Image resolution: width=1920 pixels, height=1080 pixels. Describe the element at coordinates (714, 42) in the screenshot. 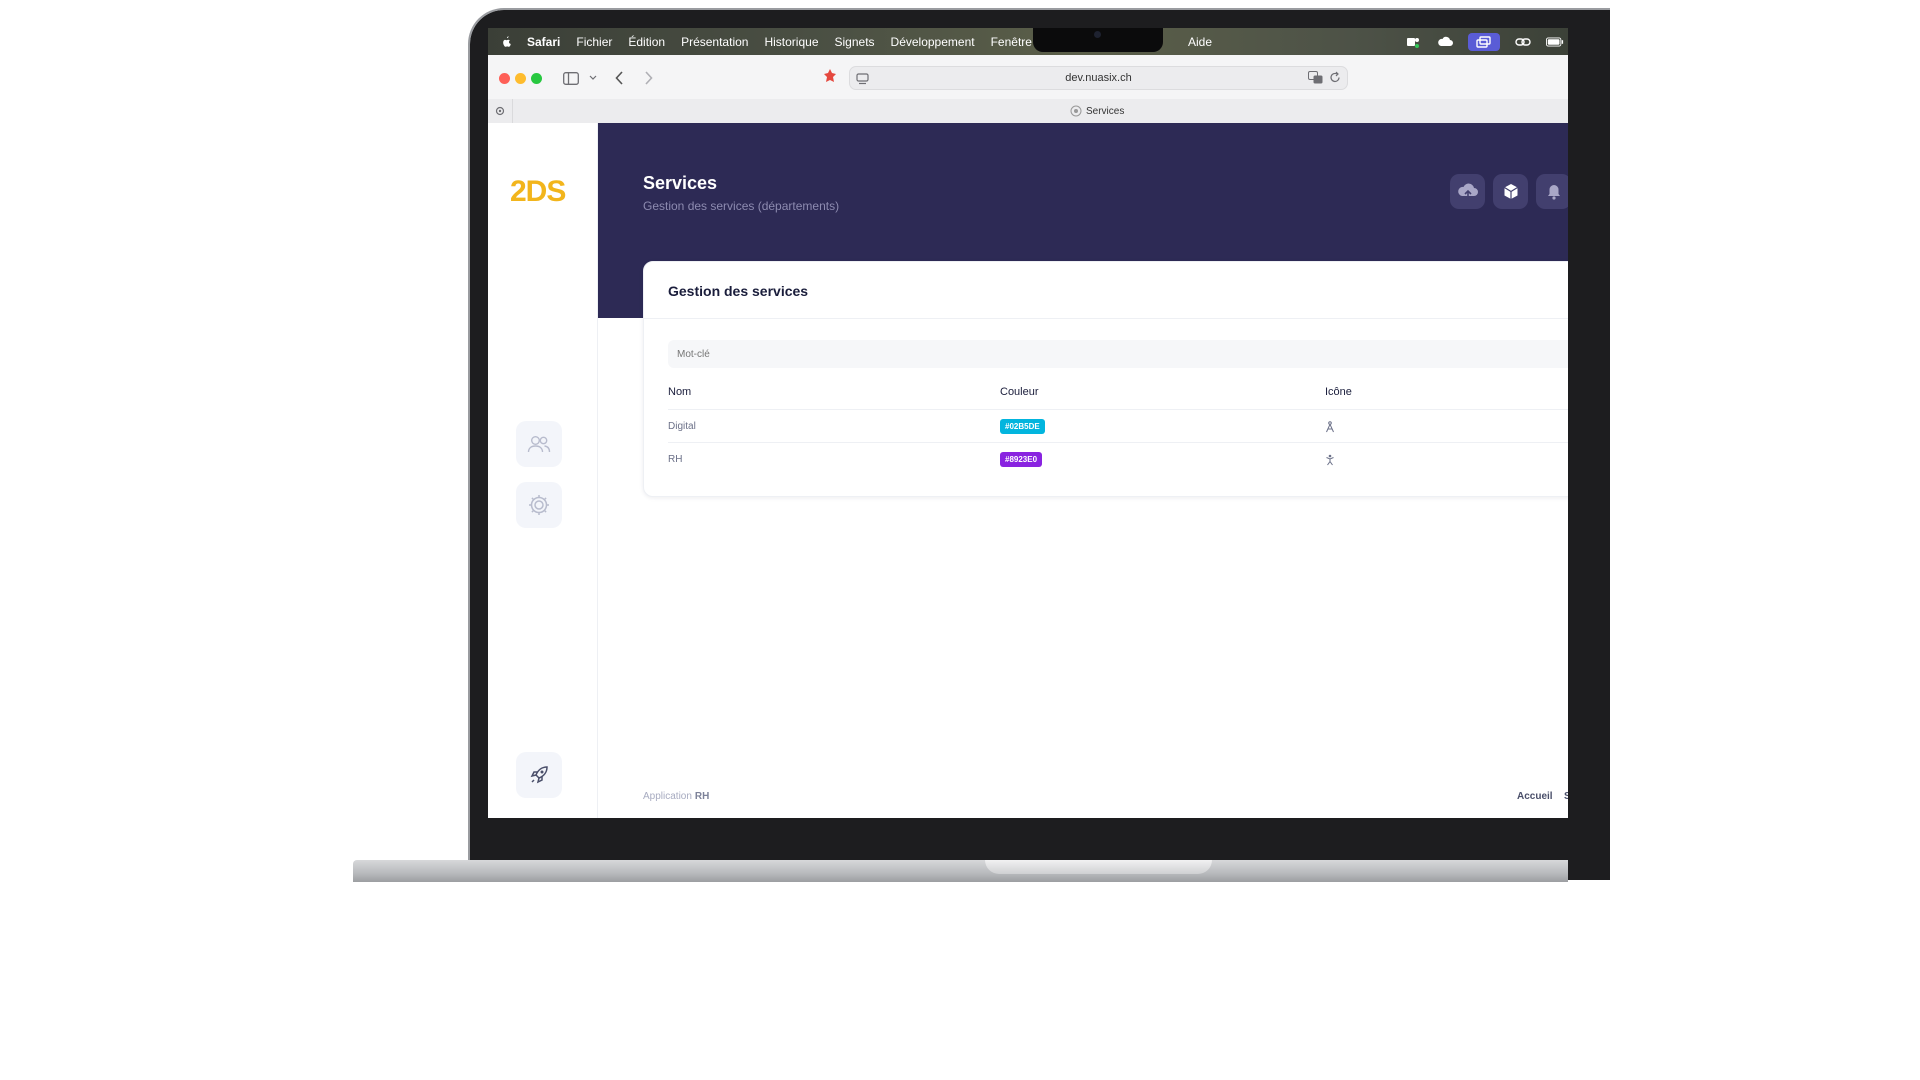

I see `menu-presentation: Présentation` at that location.